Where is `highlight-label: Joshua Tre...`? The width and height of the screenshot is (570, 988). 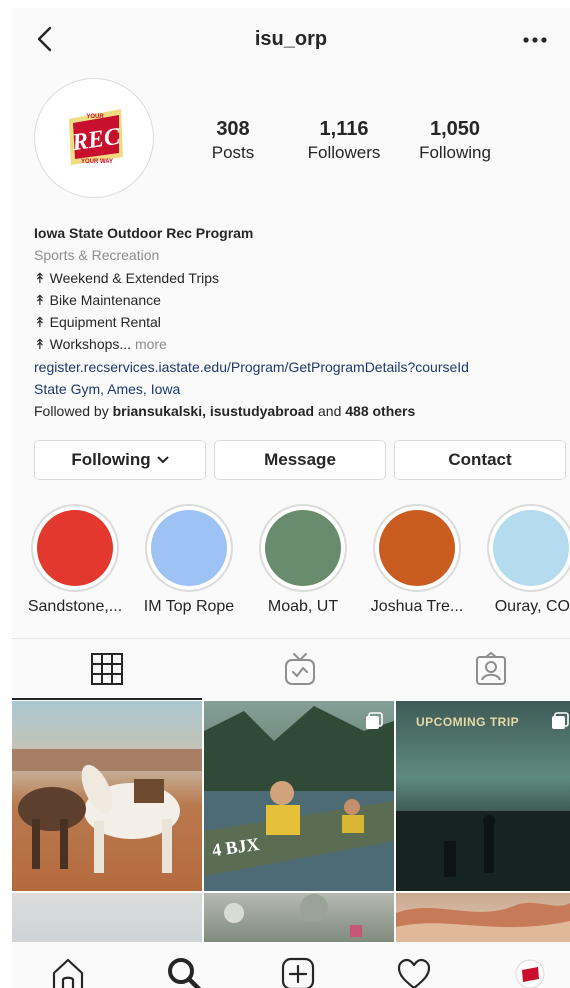
highlight-label: Joshua Tre... is located at coordinates (417, 606).